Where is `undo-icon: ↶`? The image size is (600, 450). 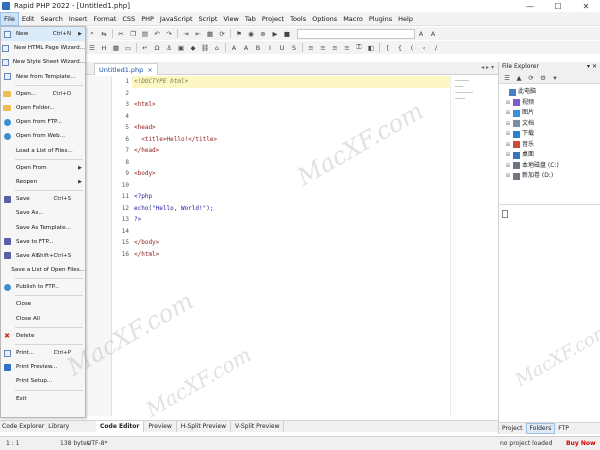 undo-icon: ↶ is located at coordinates (157, 33).